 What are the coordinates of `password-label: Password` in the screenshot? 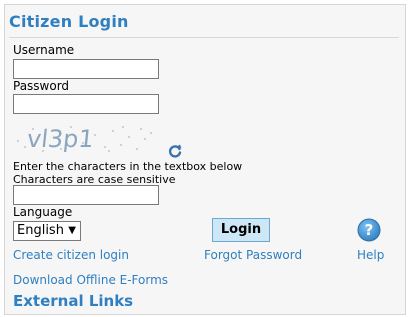 It's located at (41, 86).